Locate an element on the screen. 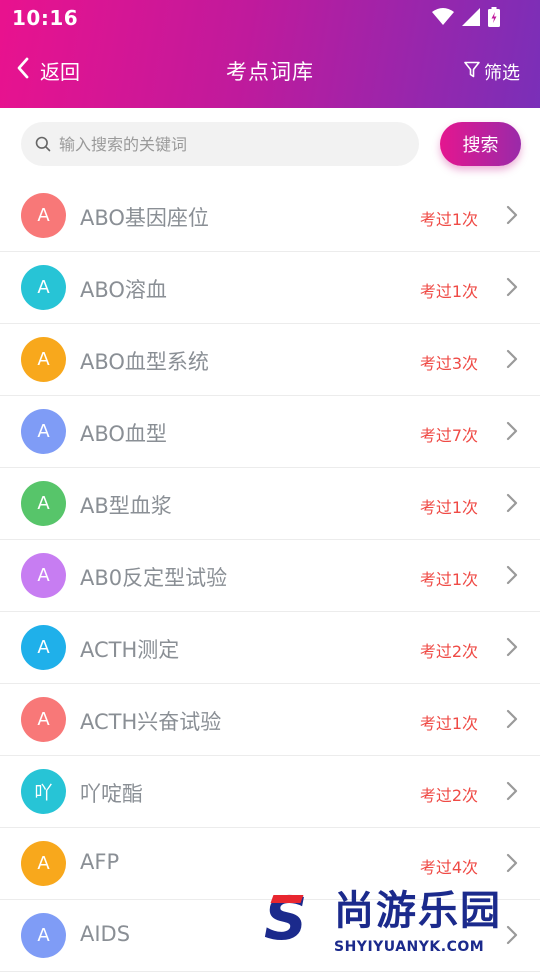 The width and height of the screenshot is (540, 972). search-button: 搜索 is located at coordinates (480, 144).